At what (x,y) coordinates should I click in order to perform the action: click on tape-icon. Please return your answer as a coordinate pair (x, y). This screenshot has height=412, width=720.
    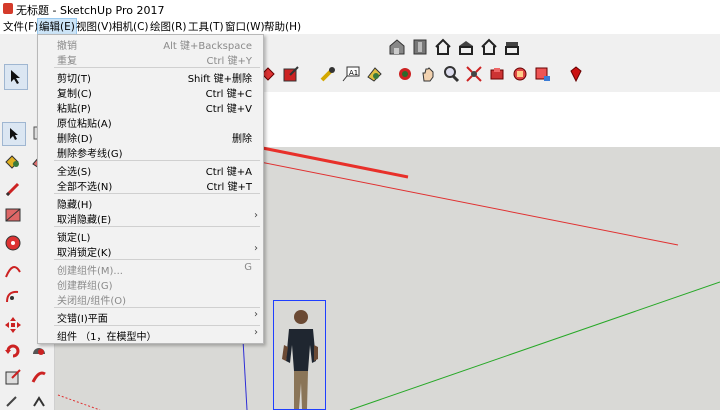
    Looking at the image, I should click on (13, 401).